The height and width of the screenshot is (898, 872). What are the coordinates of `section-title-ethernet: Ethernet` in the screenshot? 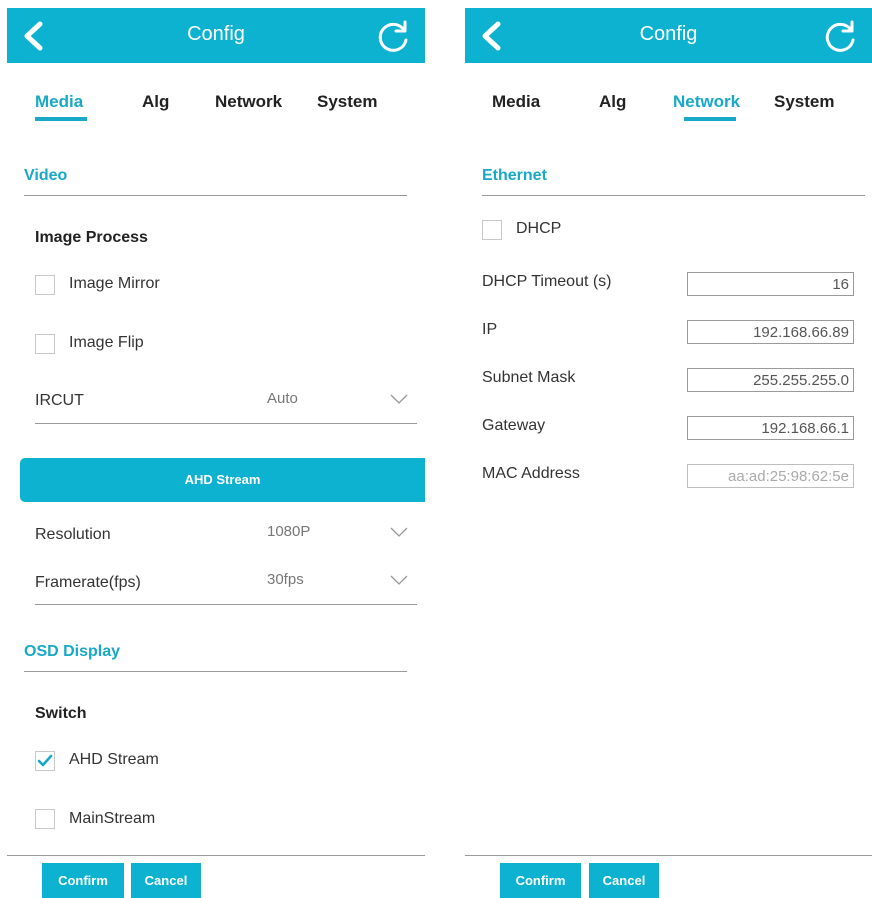 It's located at (514, 175).